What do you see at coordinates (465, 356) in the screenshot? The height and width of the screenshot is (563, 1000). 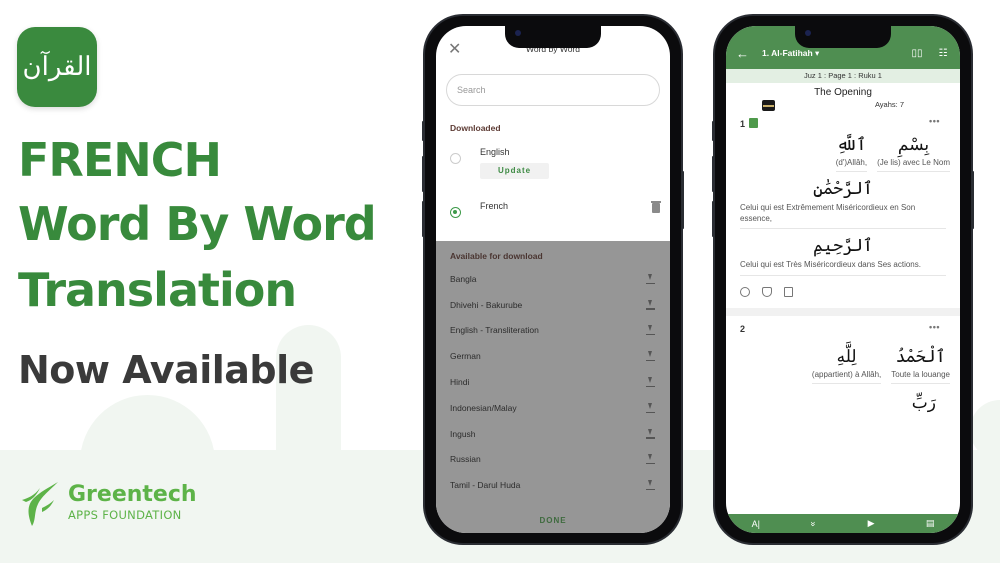 I see `language-name: German` at bounding box center [465, 356].